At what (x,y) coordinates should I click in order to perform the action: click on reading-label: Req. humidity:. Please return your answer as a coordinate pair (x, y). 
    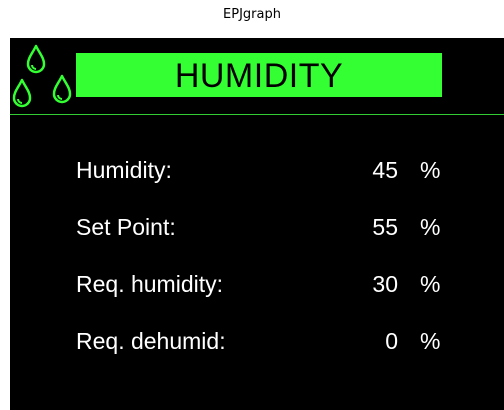
    Looking at the image, I should click on (150, 284).